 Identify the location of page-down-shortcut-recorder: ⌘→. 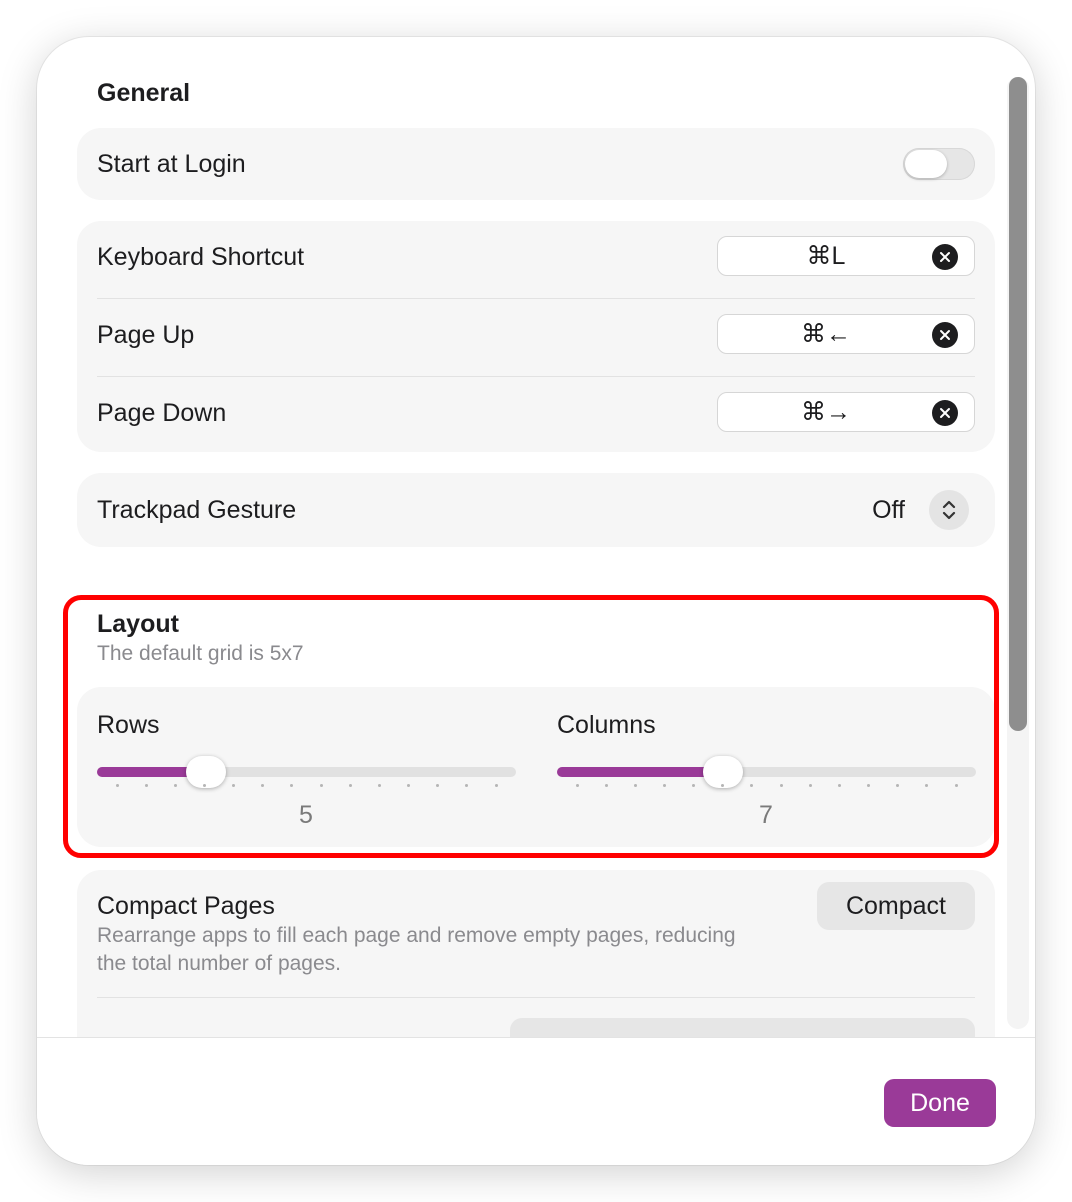
(846, 412).